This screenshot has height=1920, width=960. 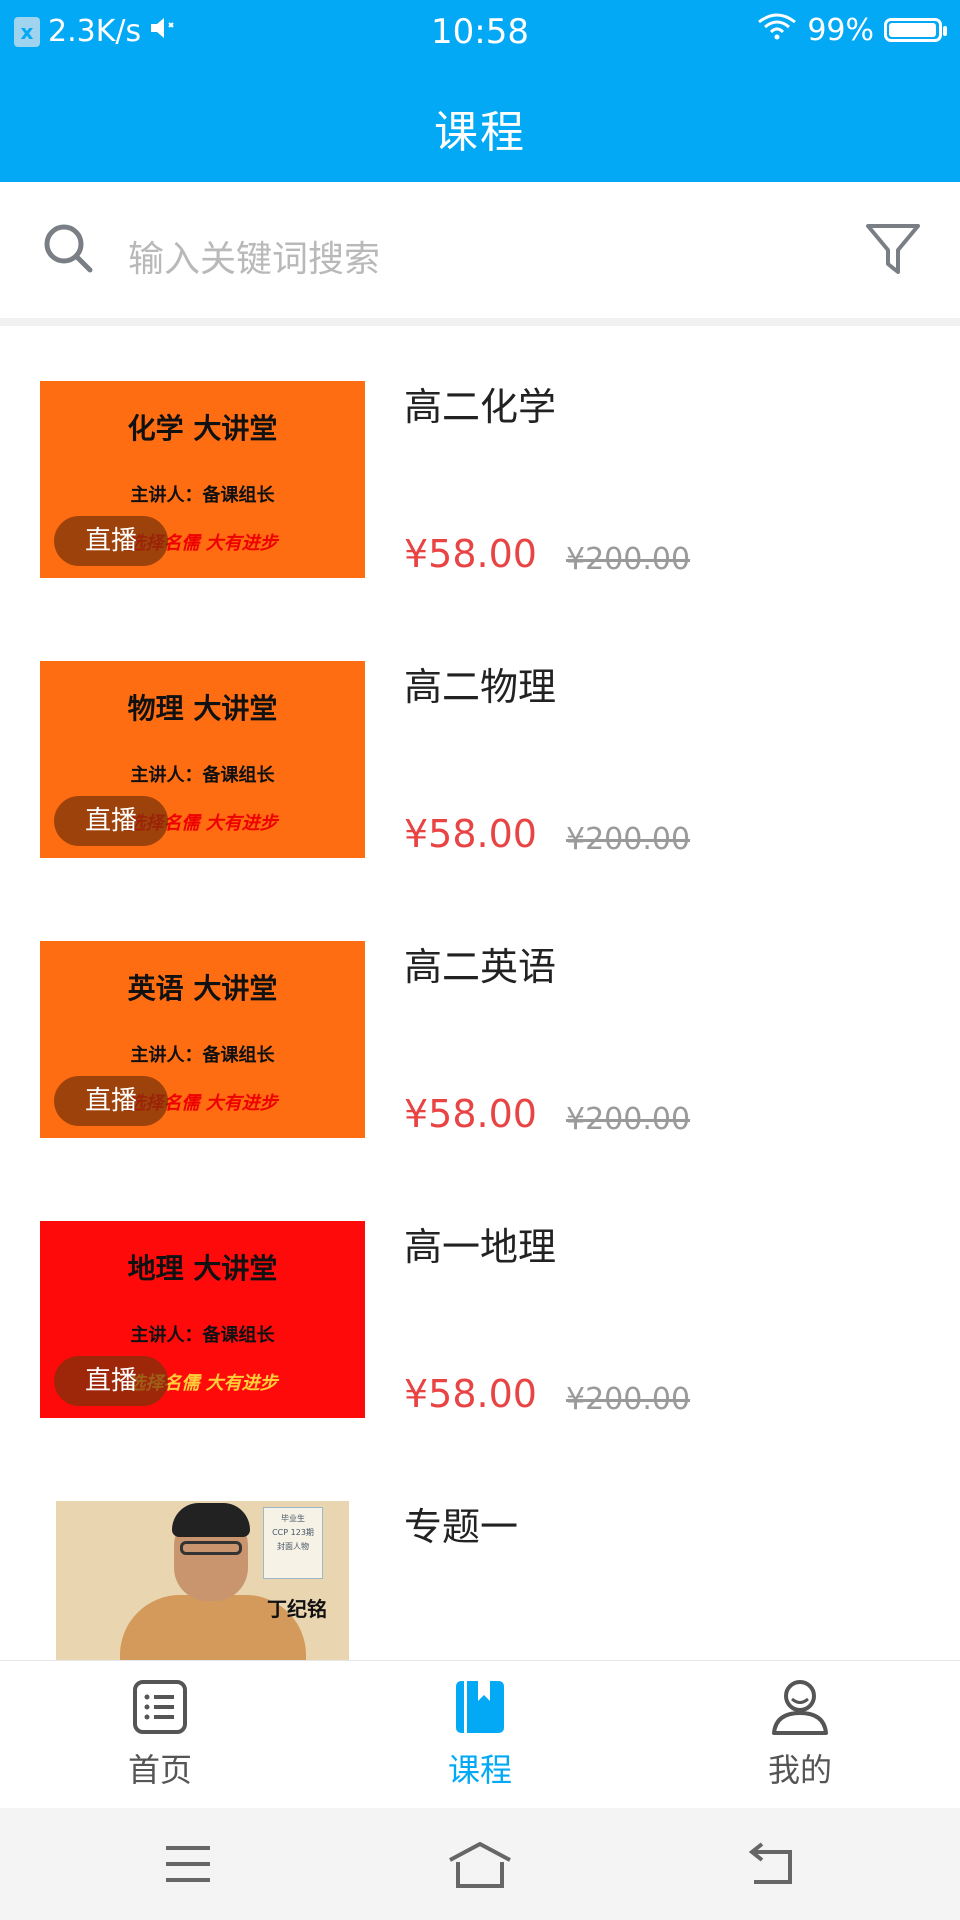 What do you see at coordinates (480, 91) in the screenshot?
I see `top-bar: x 2.3K/s 10:58 99% 课程` at bounding box center [480, 91].